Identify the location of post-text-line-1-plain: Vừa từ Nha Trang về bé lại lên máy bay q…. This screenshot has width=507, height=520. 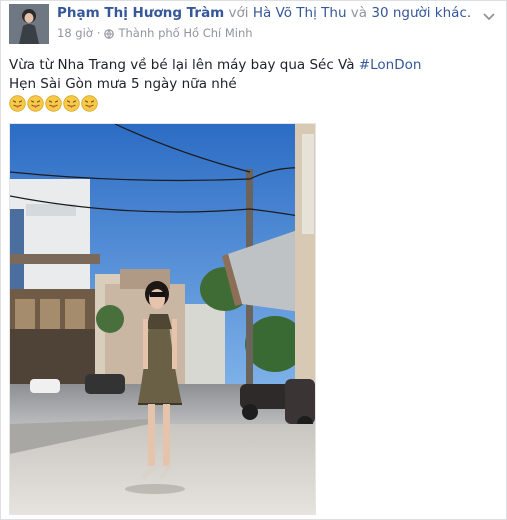
(184, 65).